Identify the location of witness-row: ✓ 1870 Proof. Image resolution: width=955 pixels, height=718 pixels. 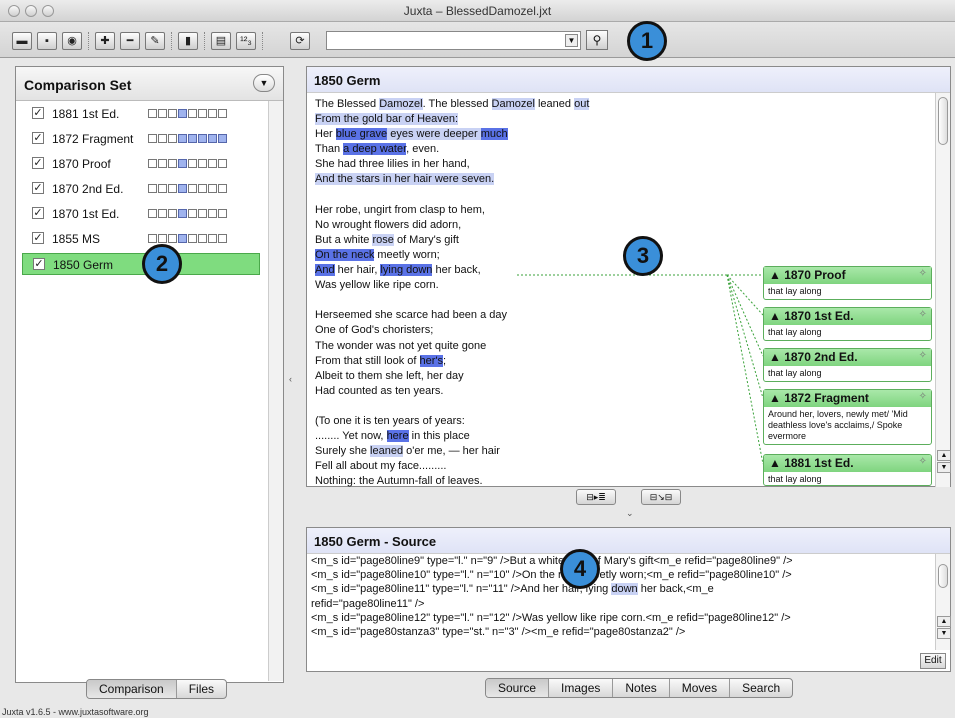
(141, 164).